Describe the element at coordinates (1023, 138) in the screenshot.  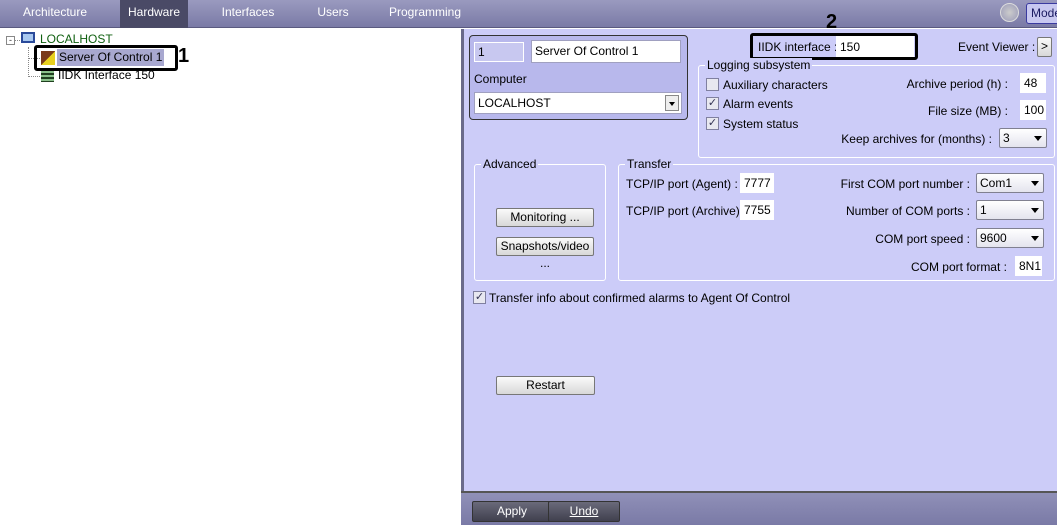
I see `keep-archives-select: 3` at that location.